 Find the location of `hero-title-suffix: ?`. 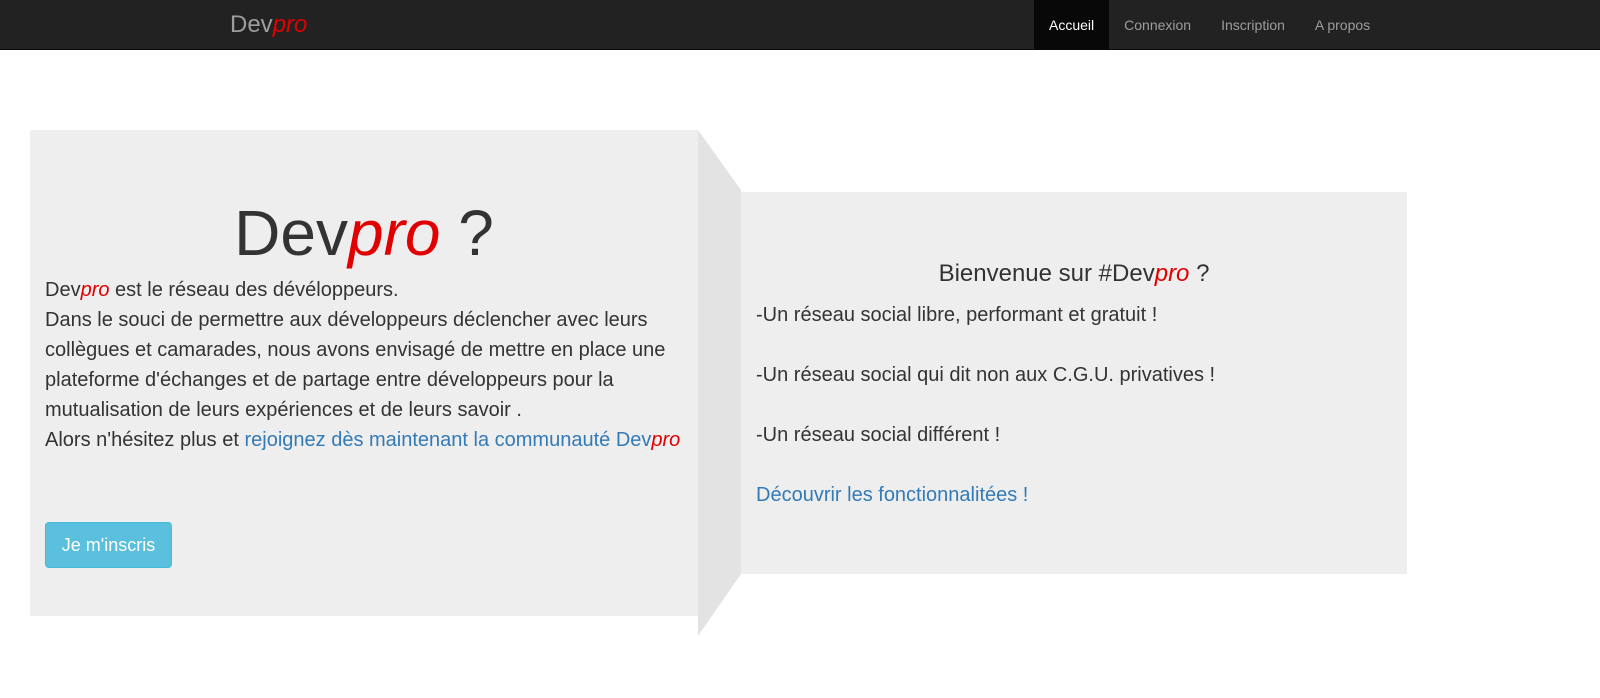

hero-title-suffix: ? is located at coordinates (467, 233).